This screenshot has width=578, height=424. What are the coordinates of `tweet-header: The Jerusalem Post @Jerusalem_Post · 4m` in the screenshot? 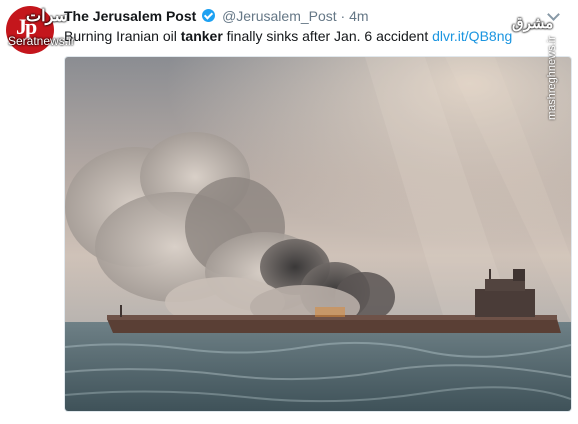 It's located at (216, 16).